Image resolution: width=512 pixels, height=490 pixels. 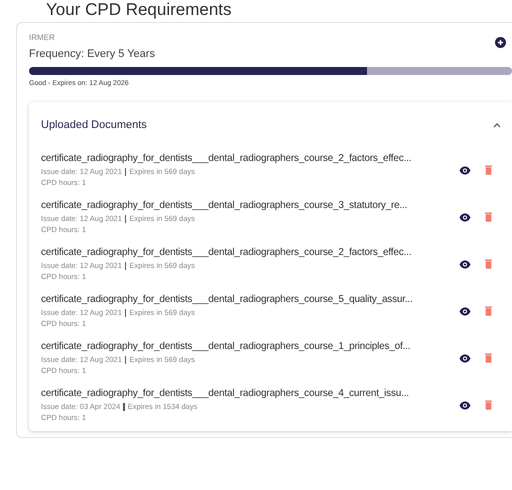 What do you see at coordinates (139, 10) in the screenshot?
I see `page-title: Your CPD Requirements` at bounding box center [139, 10].